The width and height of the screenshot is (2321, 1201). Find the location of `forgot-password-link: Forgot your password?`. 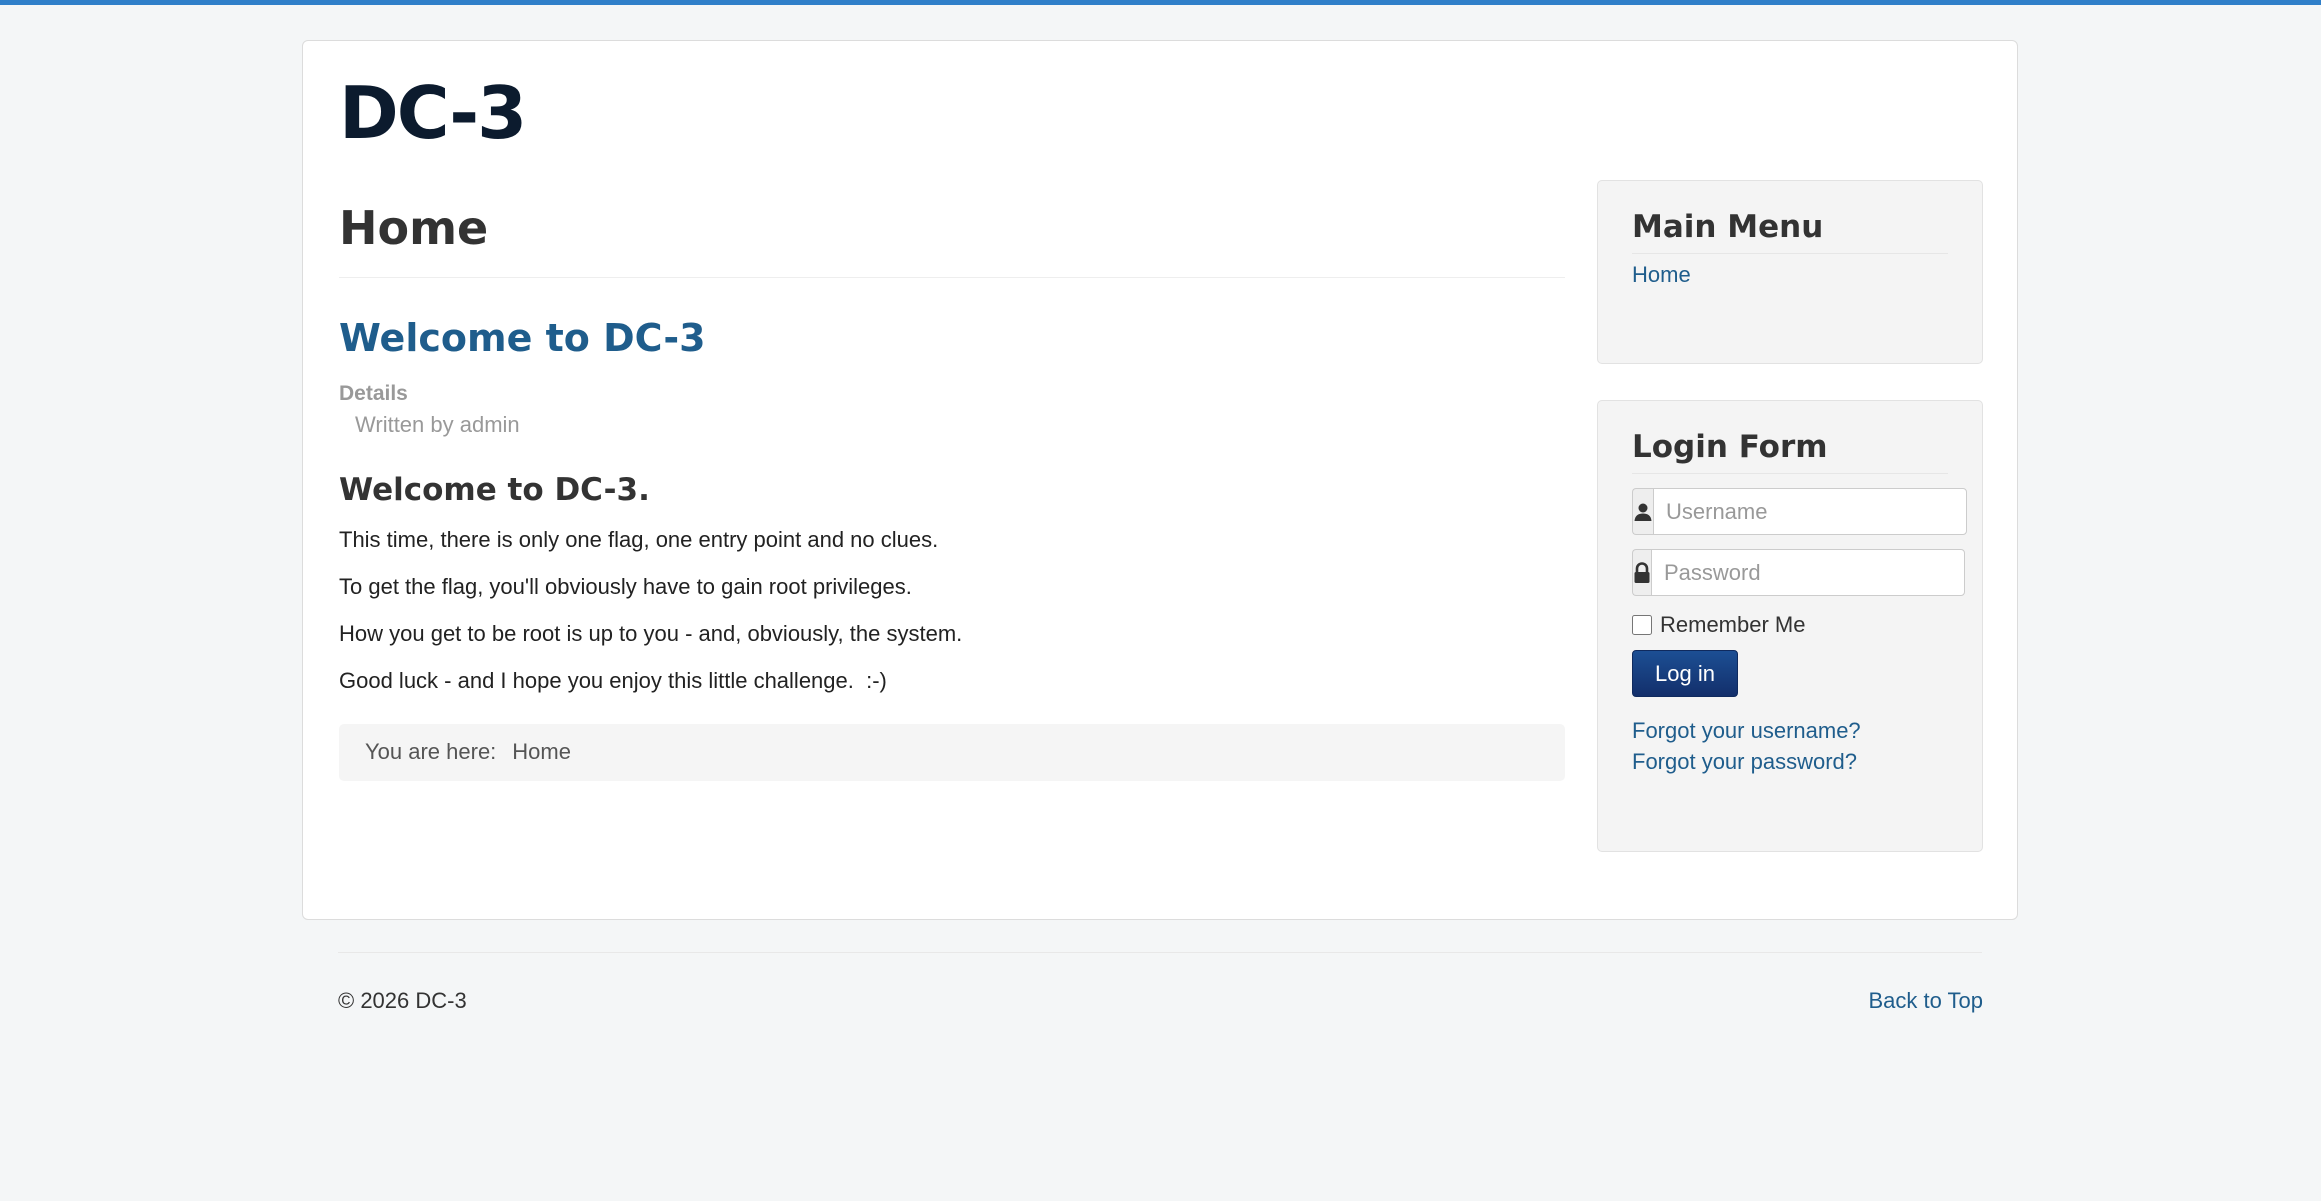

forgot-password-link: Forgot your password? is located at coordinates (1790, 761).